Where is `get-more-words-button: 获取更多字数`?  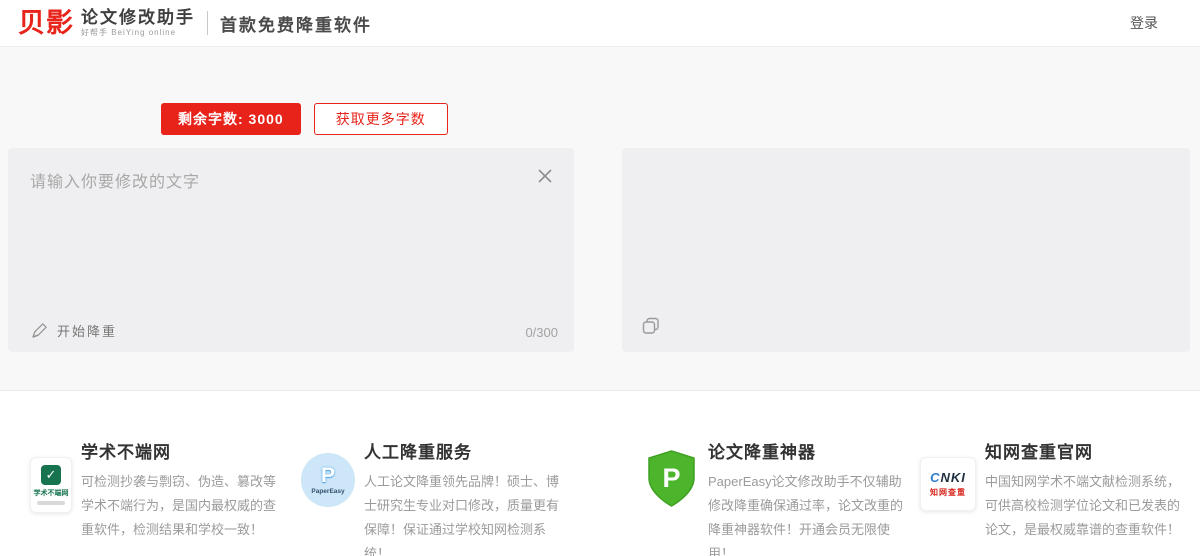 get-more-words-button: 获取更多字数 is located at coordinates (380, 119).